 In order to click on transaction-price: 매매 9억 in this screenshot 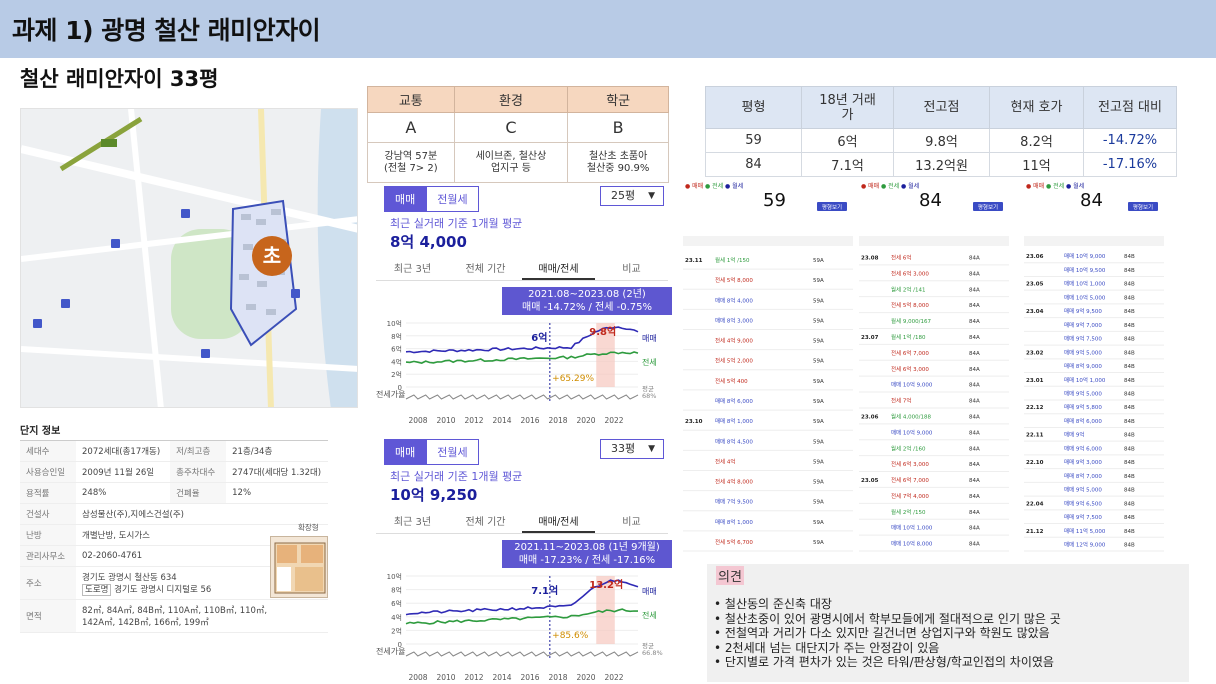, I will do `click(1074, 435)`.